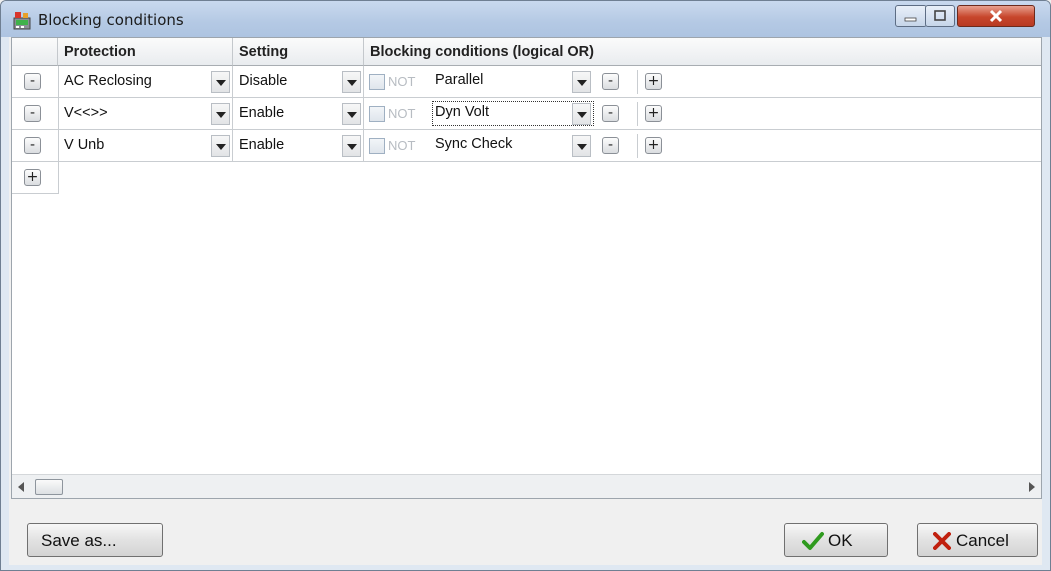  What do you see at coordinates (459, 80) in the screenshot?
I see `condition-value: Parallel` at bounding box center [459, 80].